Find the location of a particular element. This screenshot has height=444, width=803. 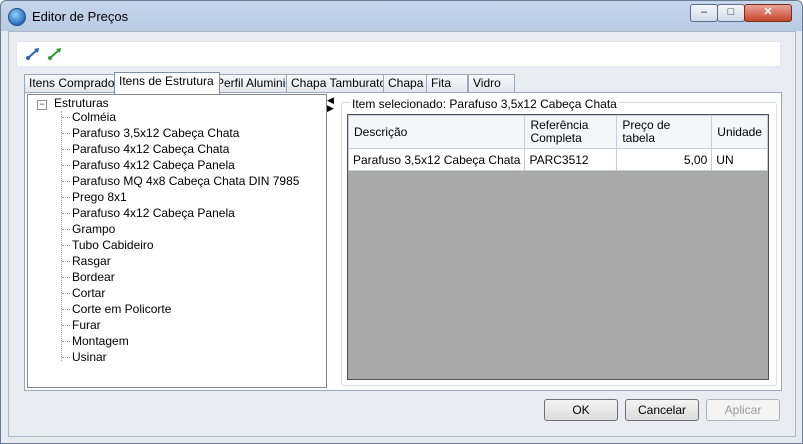

tree-item: Bordear is located at coordinates (88, 277).